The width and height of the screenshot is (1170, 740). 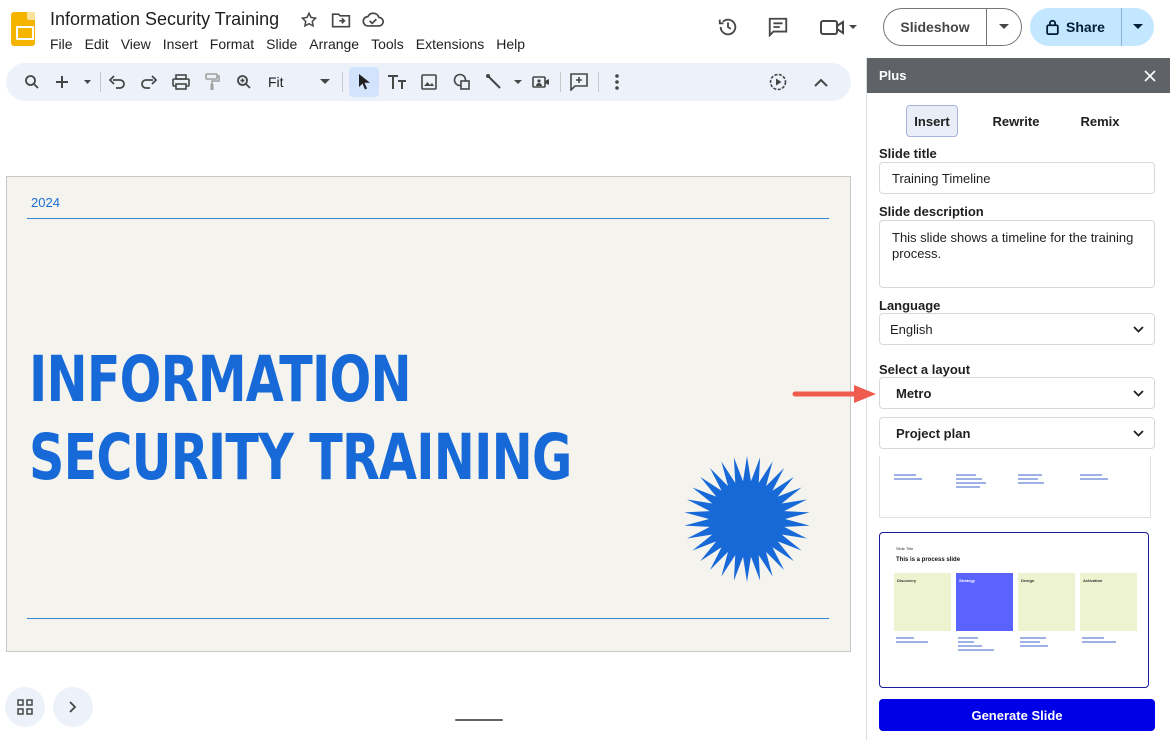 I want to click on transition-icon, so click(x=778, y=82).